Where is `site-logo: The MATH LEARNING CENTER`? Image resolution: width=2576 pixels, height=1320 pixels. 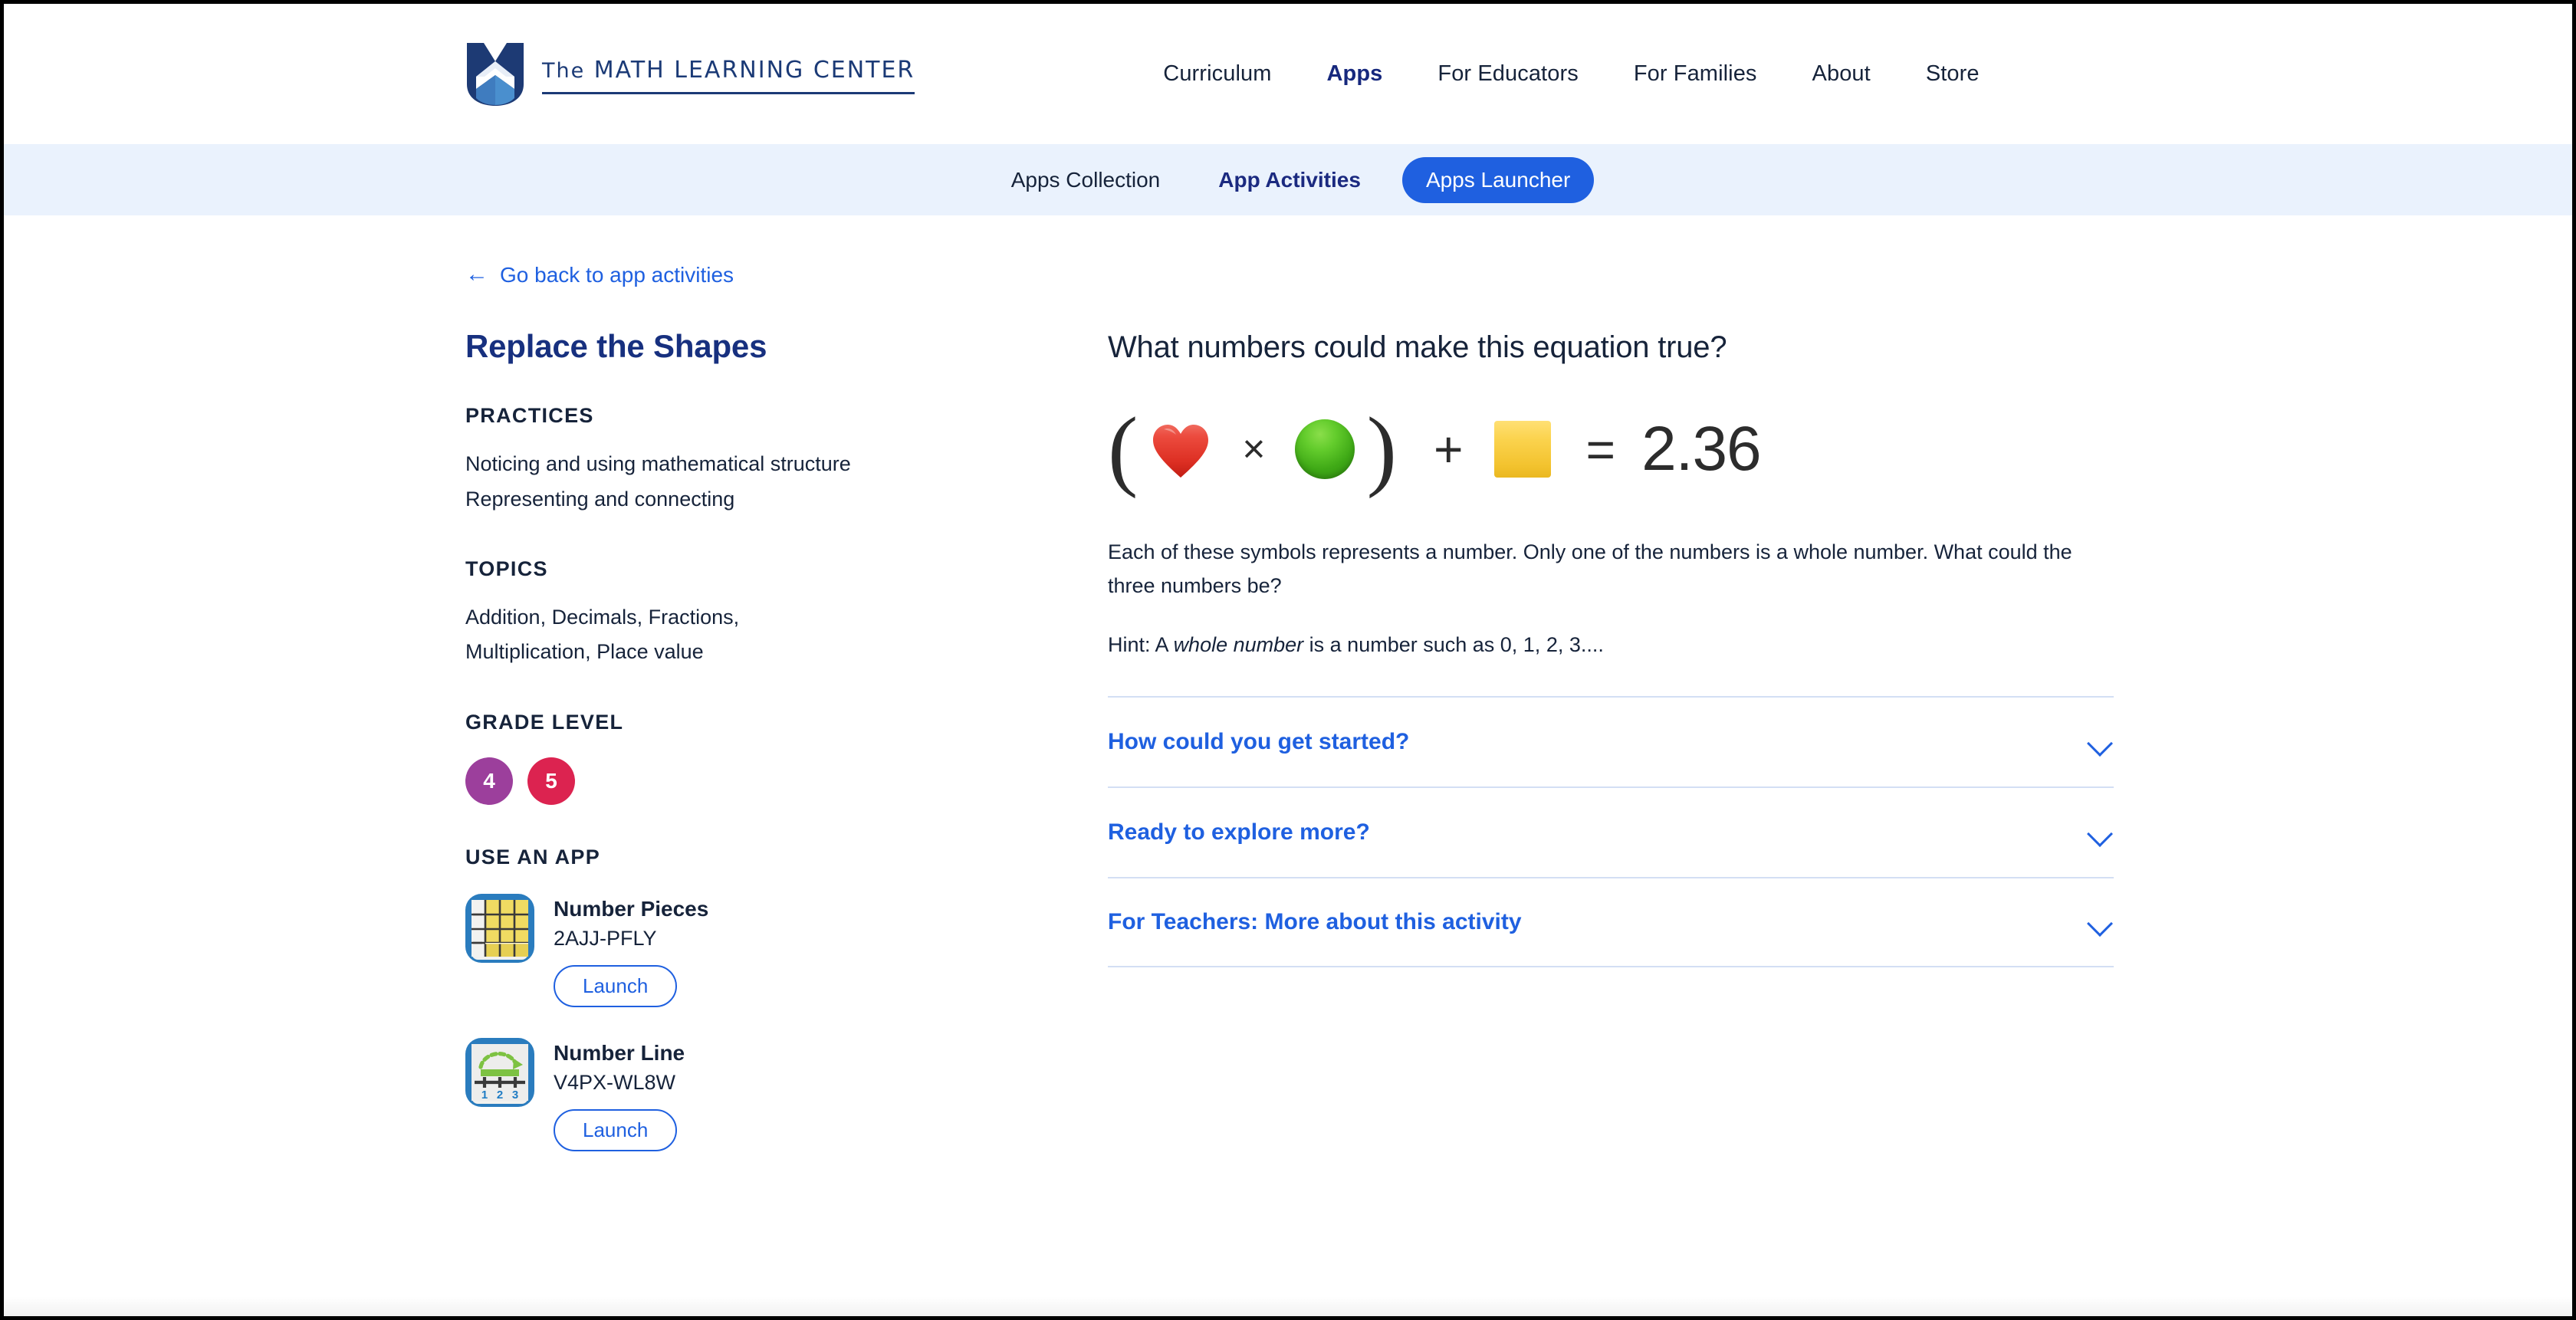 site-logo: The MATH LEARNING CENTER is located at coordinates (690, 74).